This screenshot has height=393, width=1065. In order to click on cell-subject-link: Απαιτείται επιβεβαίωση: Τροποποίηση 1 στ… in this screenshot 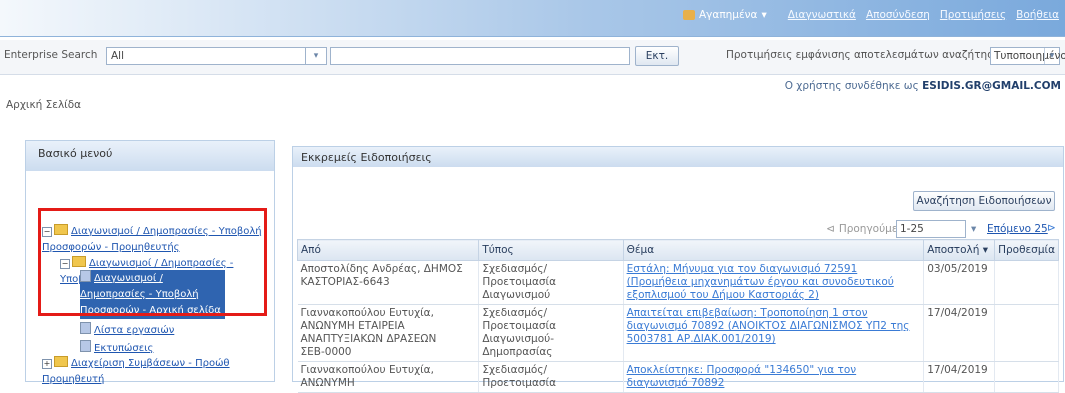, I will do `click(774, 333)`.